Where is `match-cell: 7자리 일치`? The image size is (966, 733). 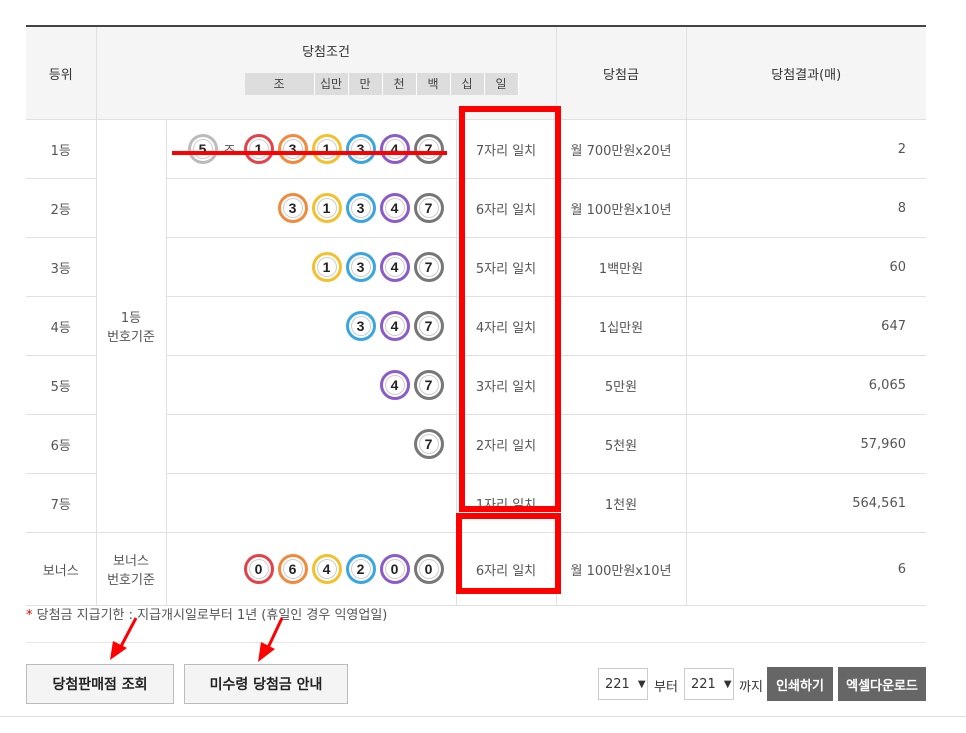
match-cell: 7자리 일치 is located at coordinates (506, 149).